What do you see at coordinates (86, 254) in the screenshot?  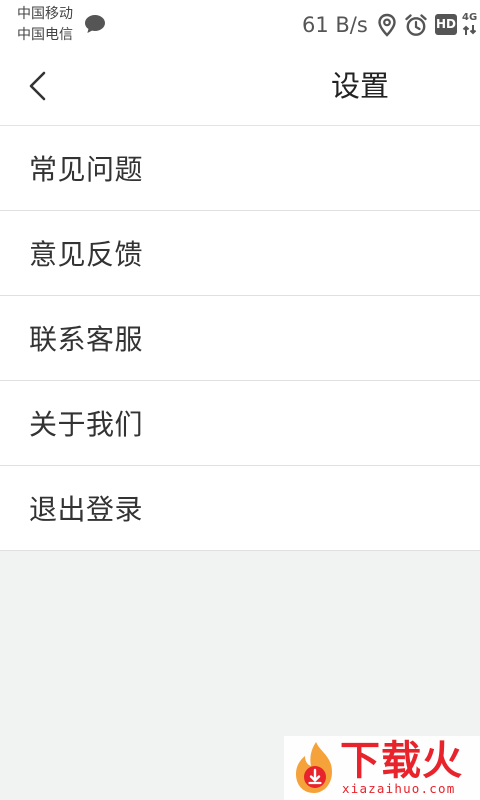 I see `menu-item-label: 意见反馈` at bounding box center [86, 254].